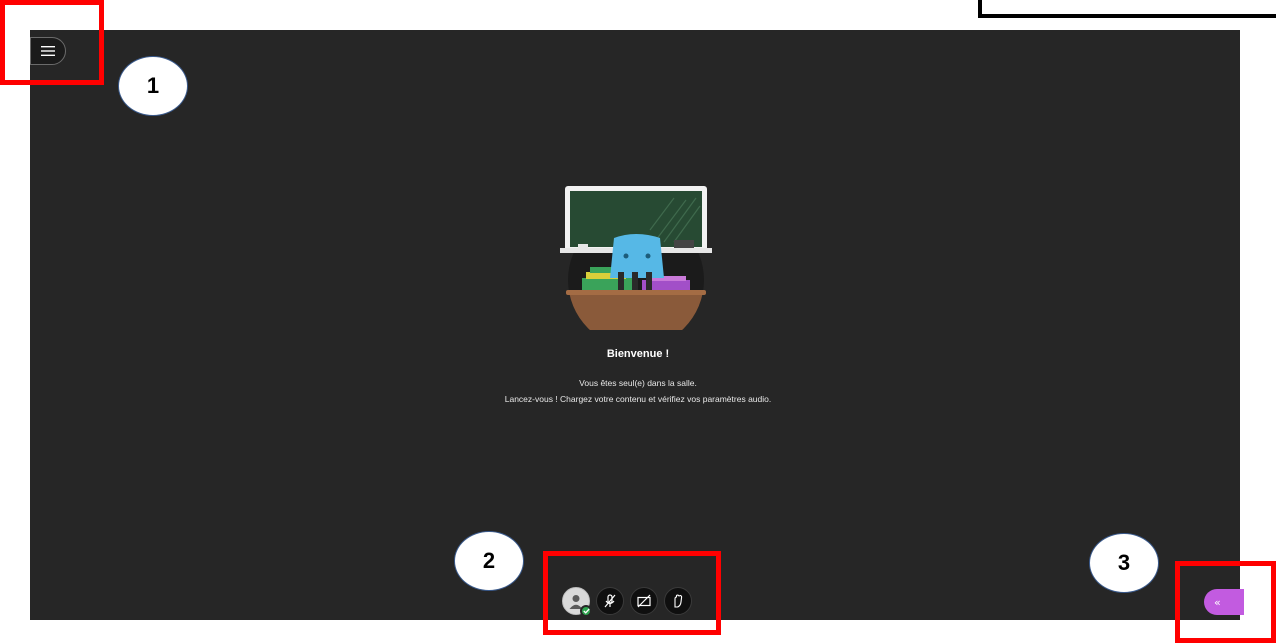 Image resolution: width=1276 pixels, height=643 pixels. I want to click on annotation-box-controls, so click(632, 593).